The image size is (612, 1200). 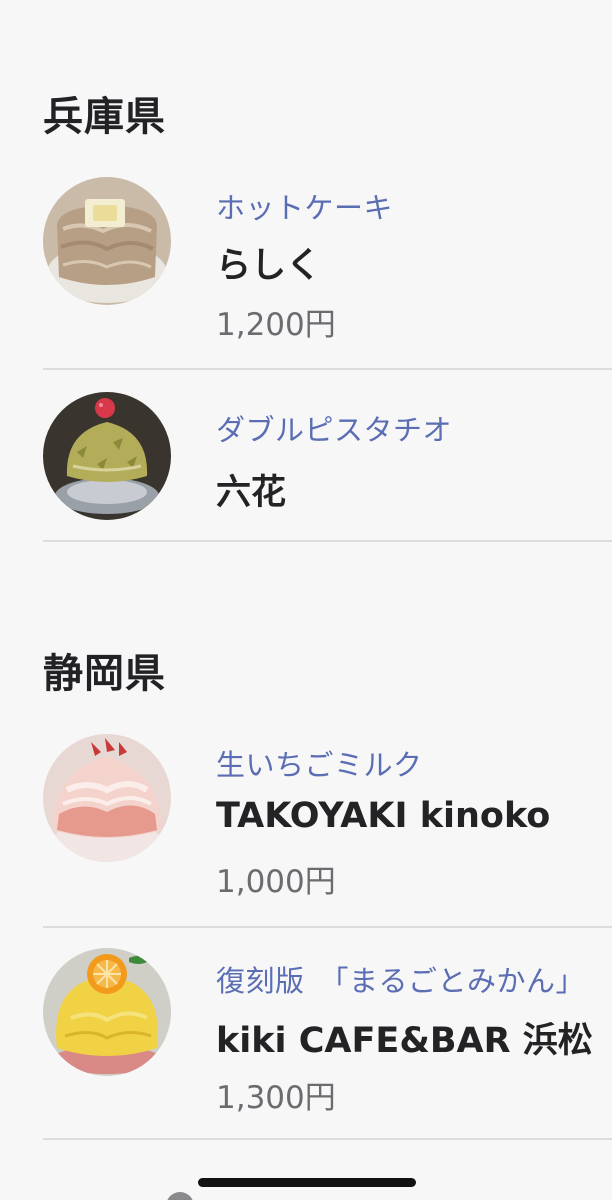 What do you see at coordinates (327, 456) in the screenshot?
I see `list-item: ダブルピスタチオ 六花` at bounding box center [327, 456].